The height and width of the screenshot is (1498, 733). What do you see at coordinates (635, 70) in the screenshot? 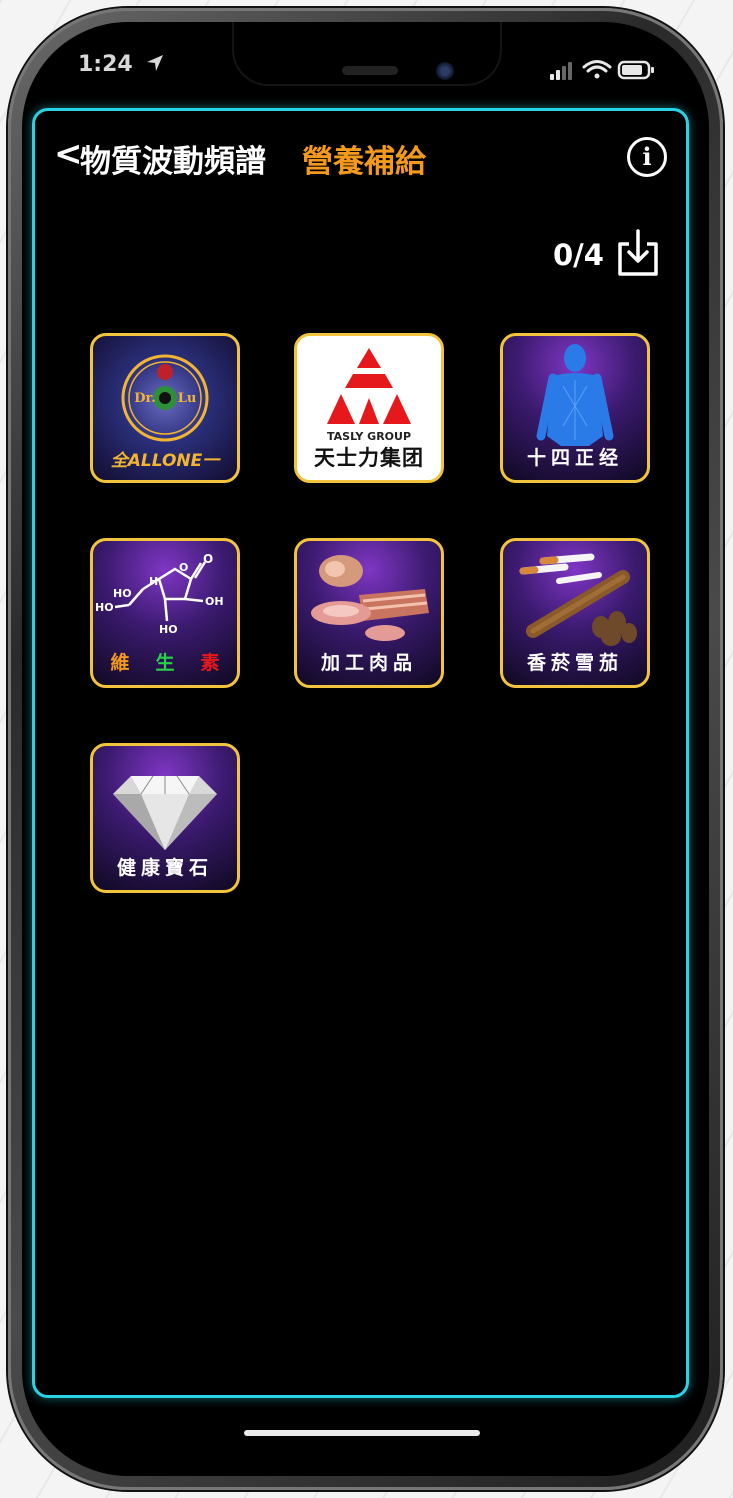
I see `battery-icon` at bounding box center [635, 70].